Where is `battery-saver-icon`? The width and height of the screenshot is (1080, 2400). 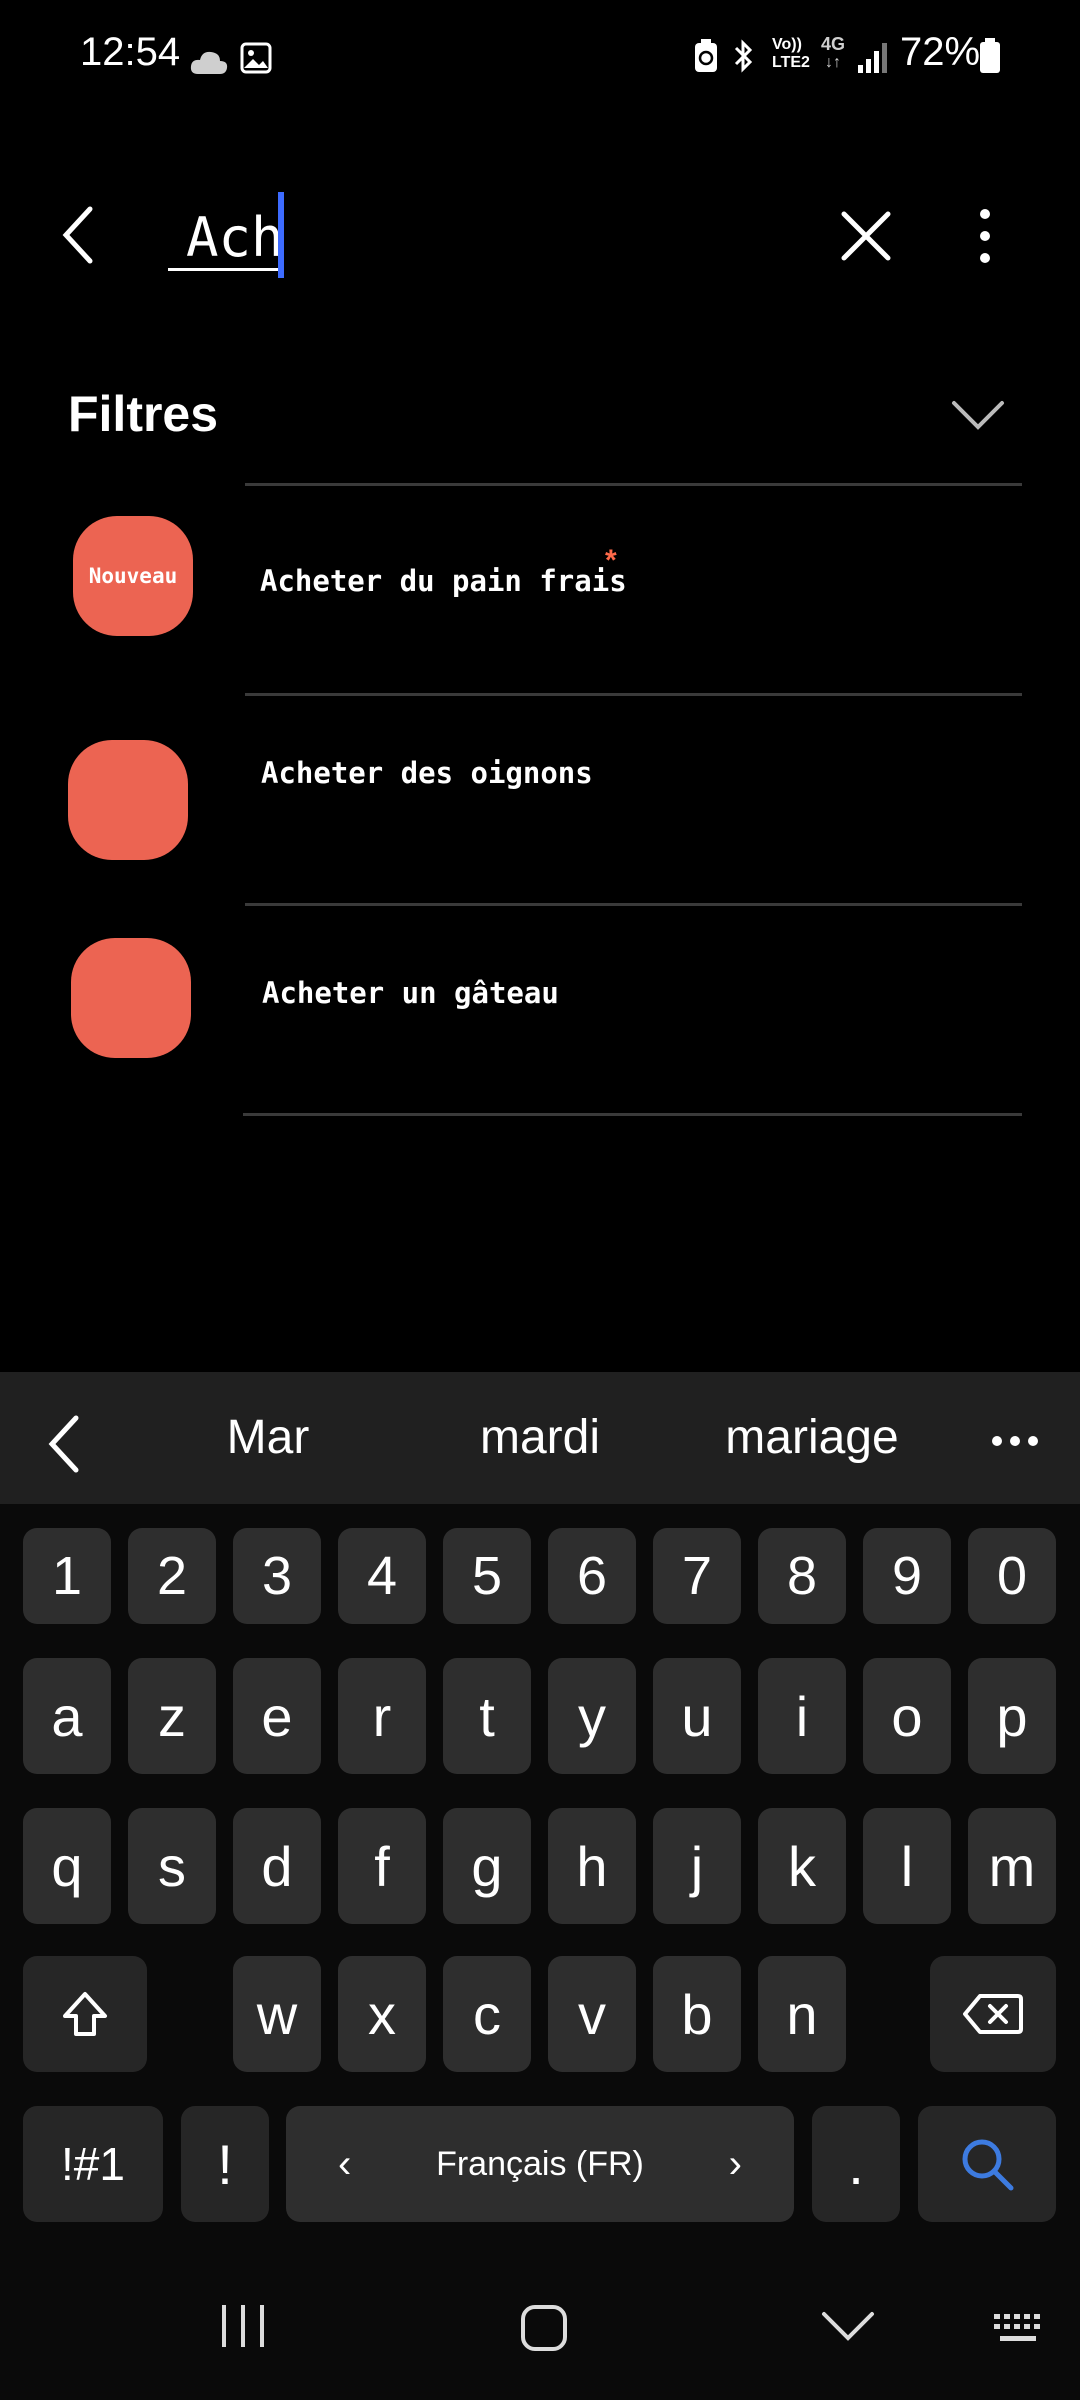 battery-saver-icon is located at coordinates (706, 55).